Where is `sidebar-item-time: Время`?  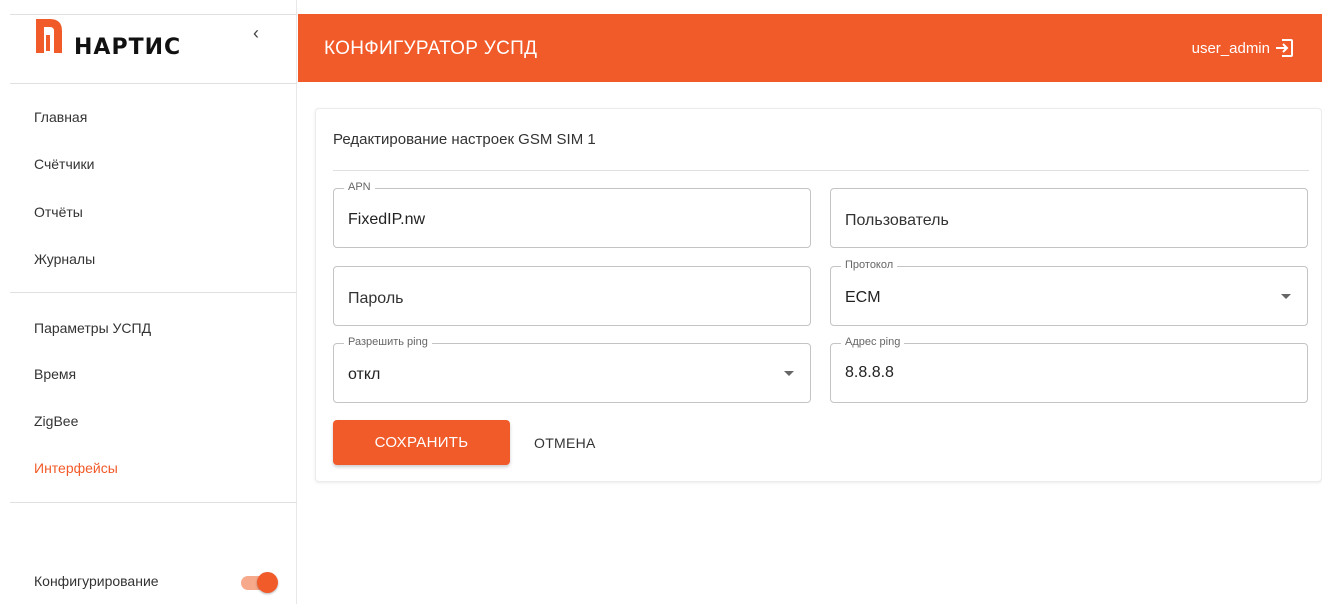
sidebar-item-time: Время is located at coordinates (55, 374).